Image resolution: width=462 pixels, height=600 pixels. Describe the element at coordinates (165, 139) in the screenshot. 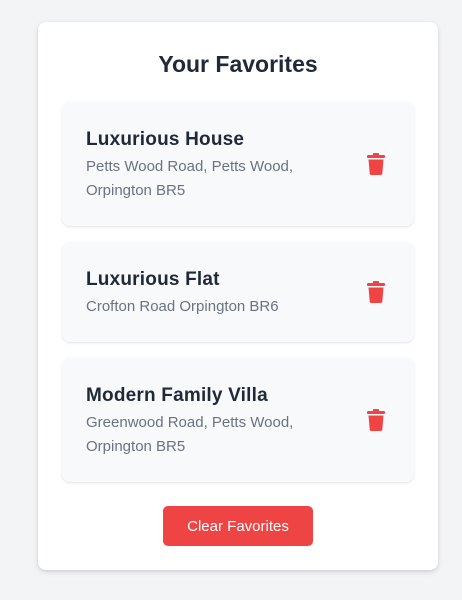

I see `favorite-title: Luxurious House` at that location.